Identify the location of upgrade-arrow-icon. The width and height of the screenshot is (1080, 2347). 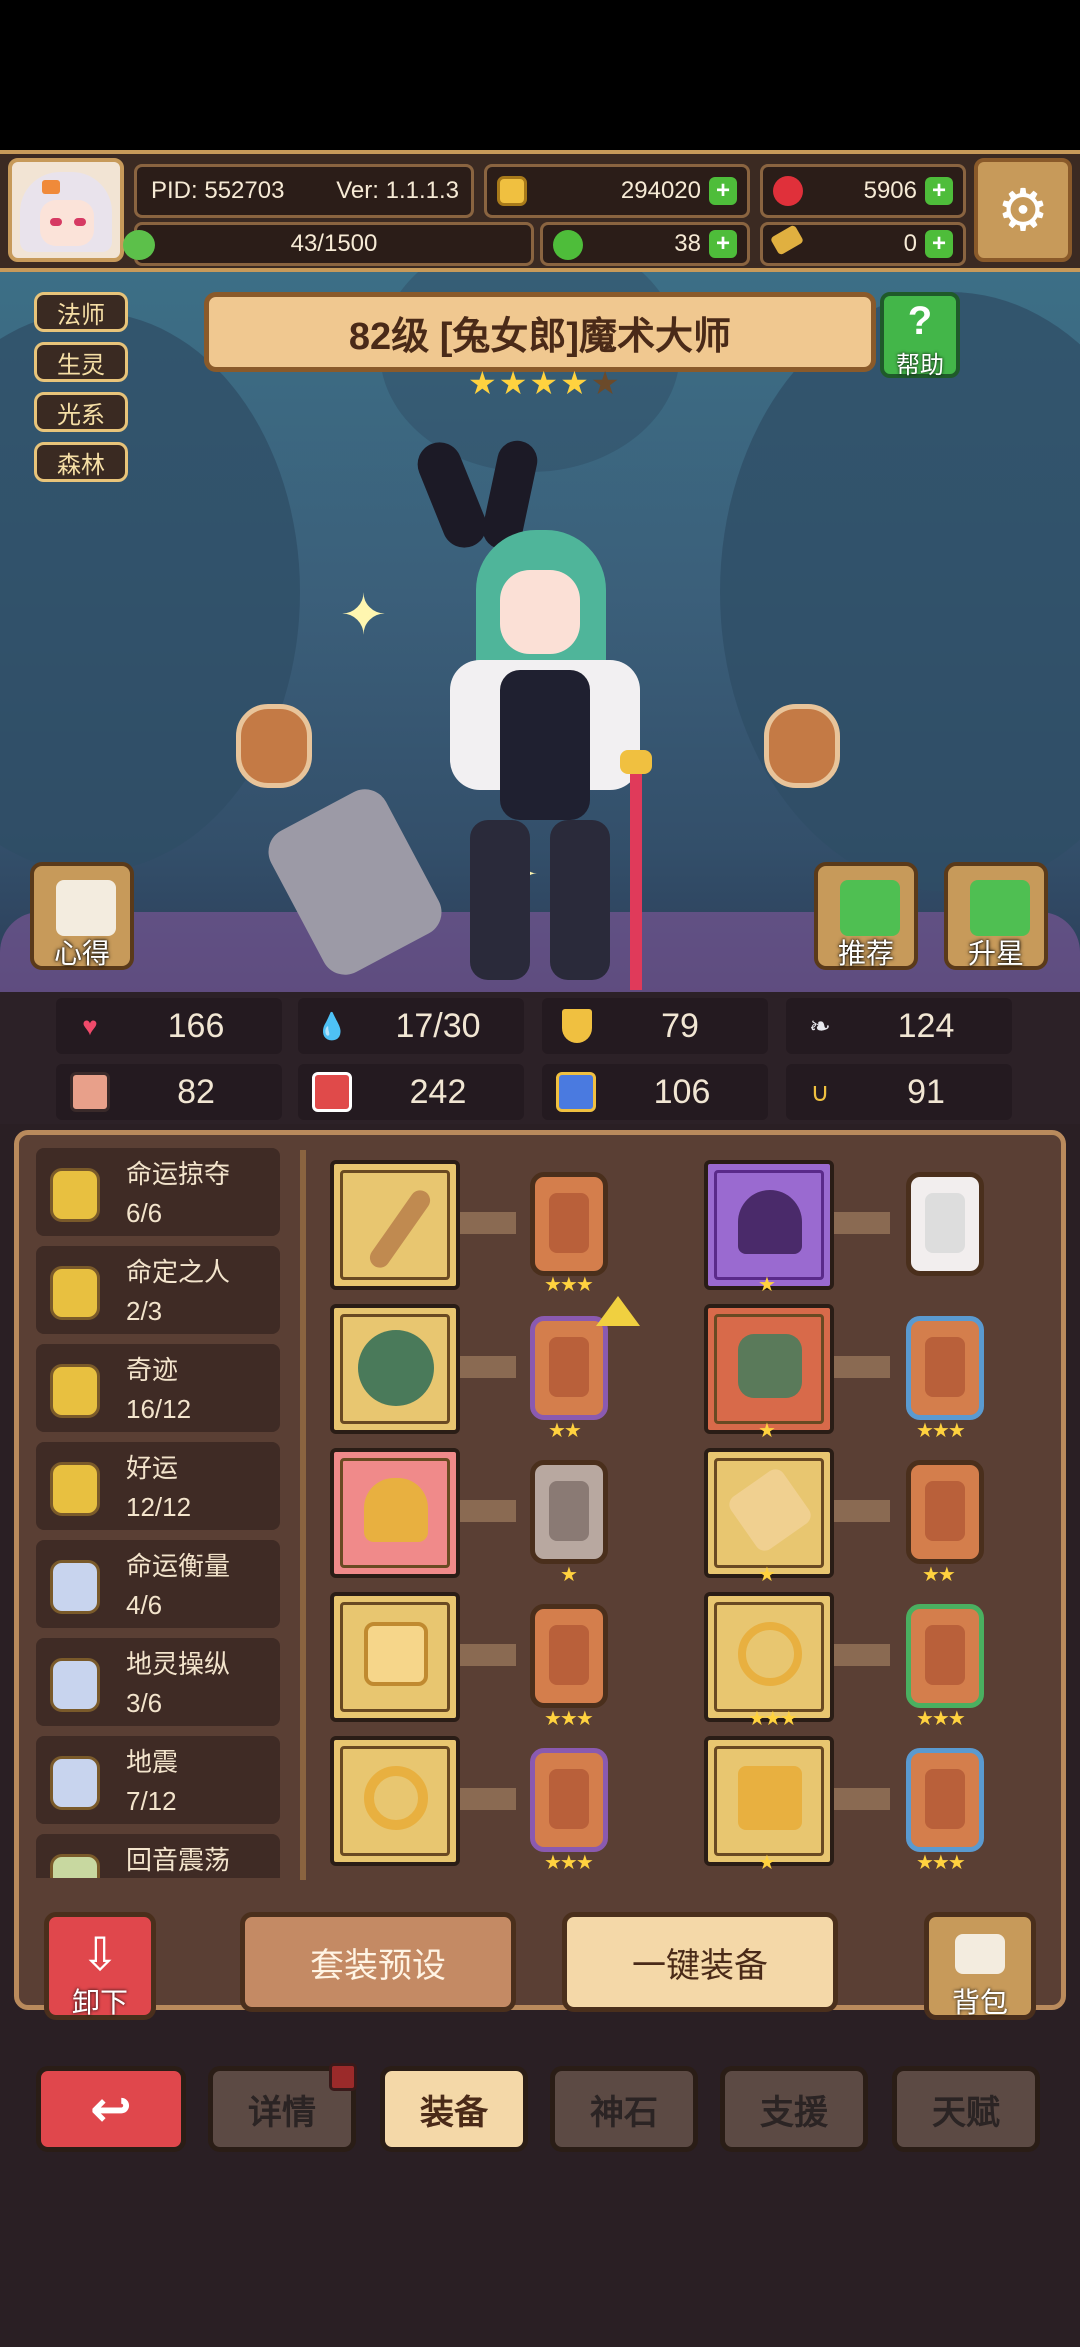
(618, 1311).